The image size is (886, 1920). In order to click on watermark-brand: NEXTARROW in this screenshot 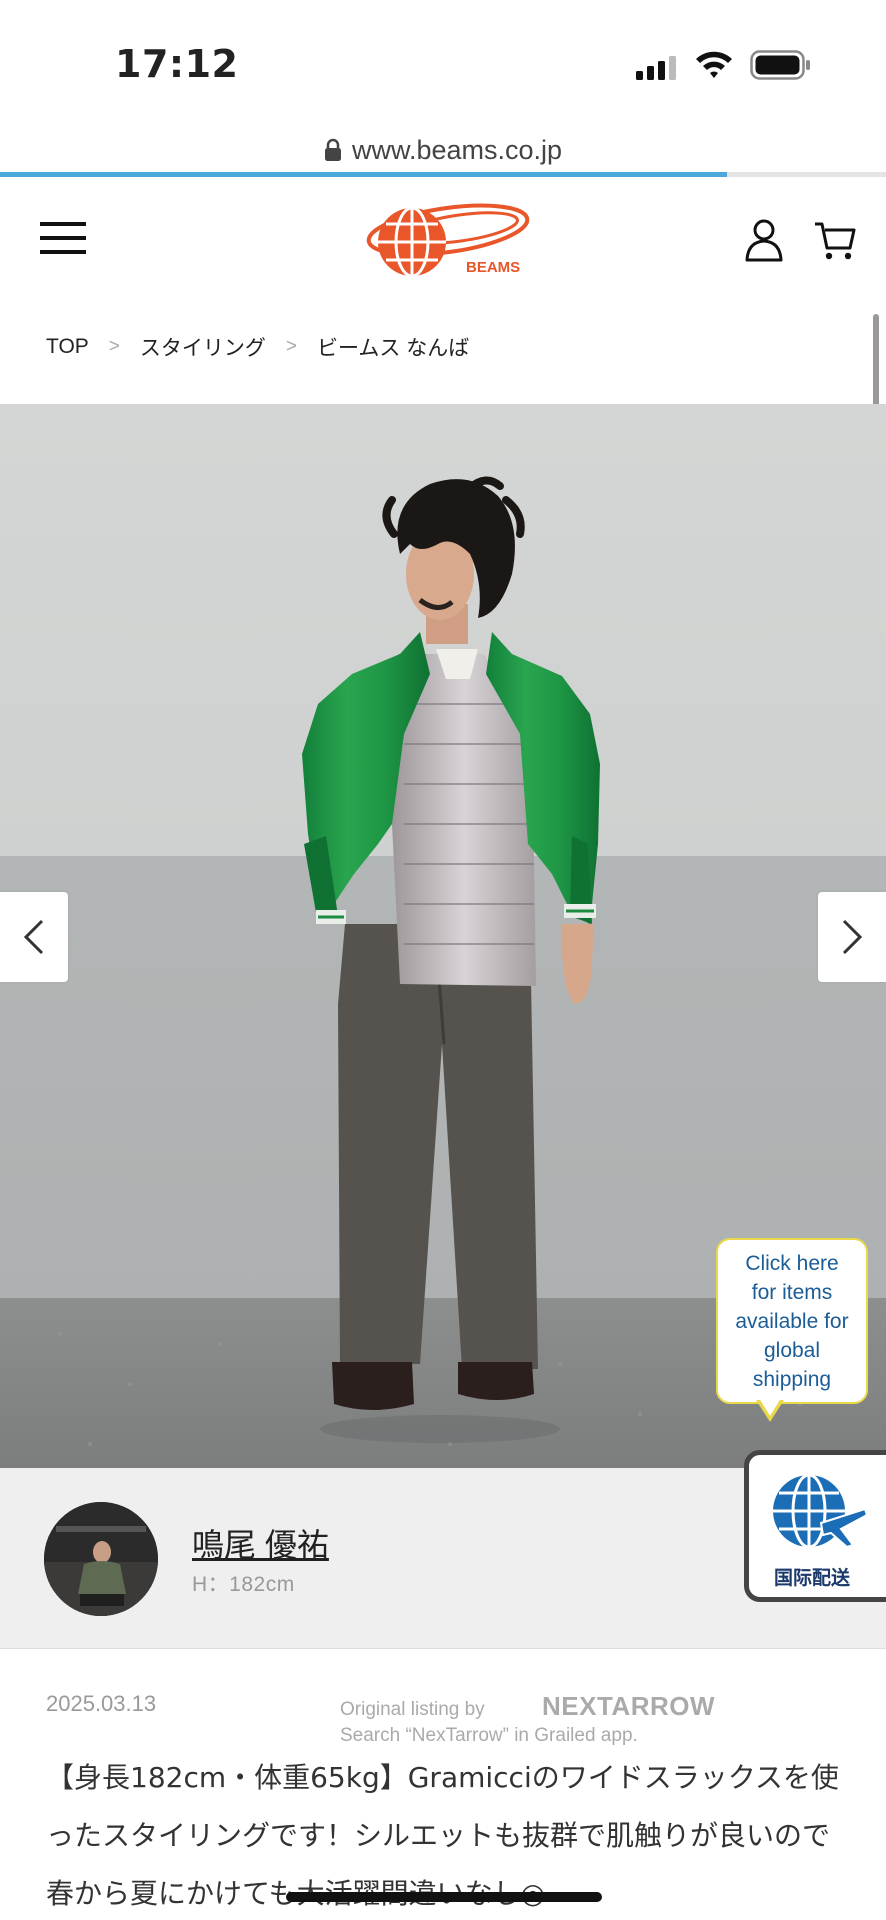, I will do `click(629, 1706)`.